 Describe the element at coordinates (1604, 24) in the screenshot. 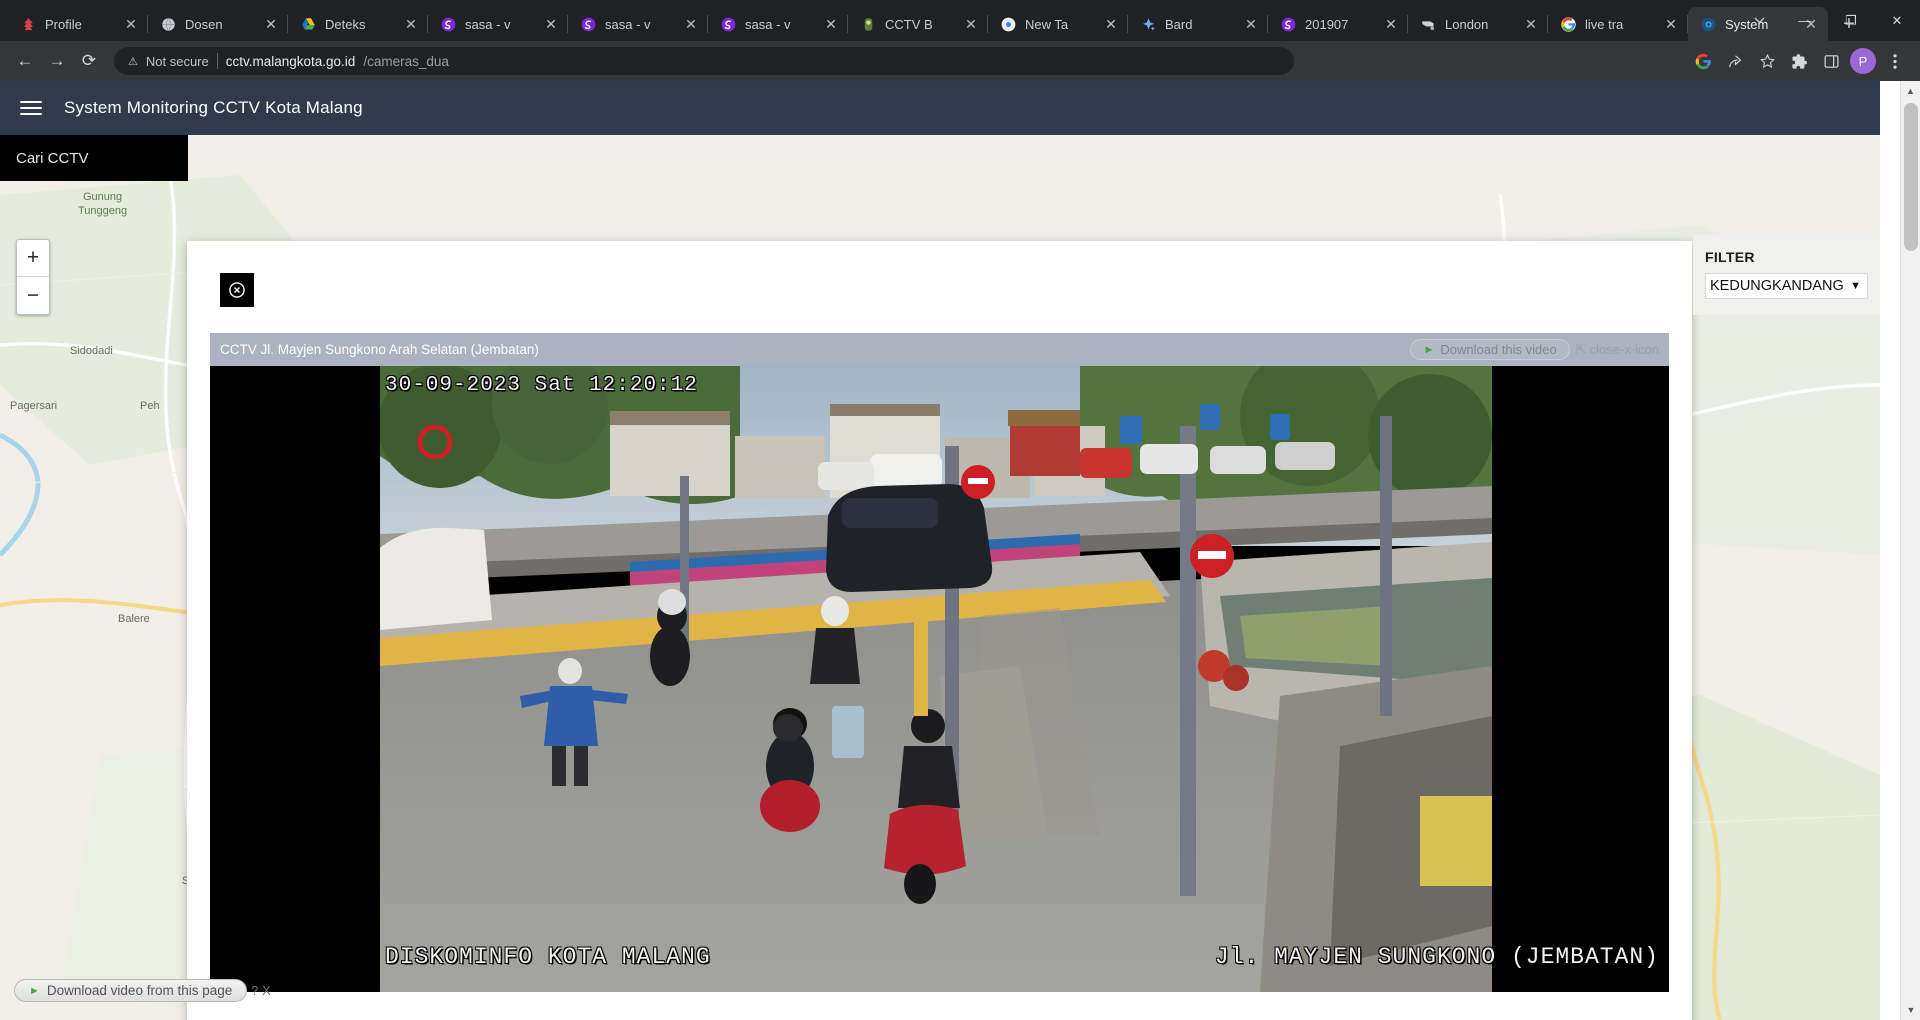

I see `tab-title: live tra` at that location.